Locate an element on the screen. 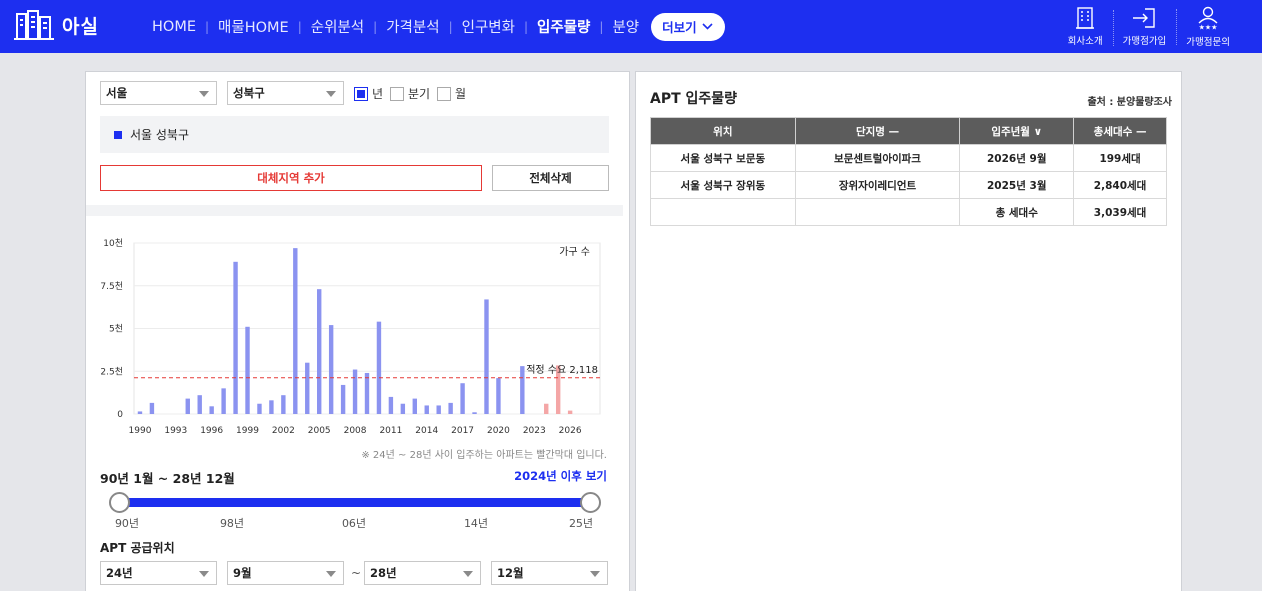 The height and width of the screenshot is (591, 1262). bar-1997 is located at coordinates (223, 401).